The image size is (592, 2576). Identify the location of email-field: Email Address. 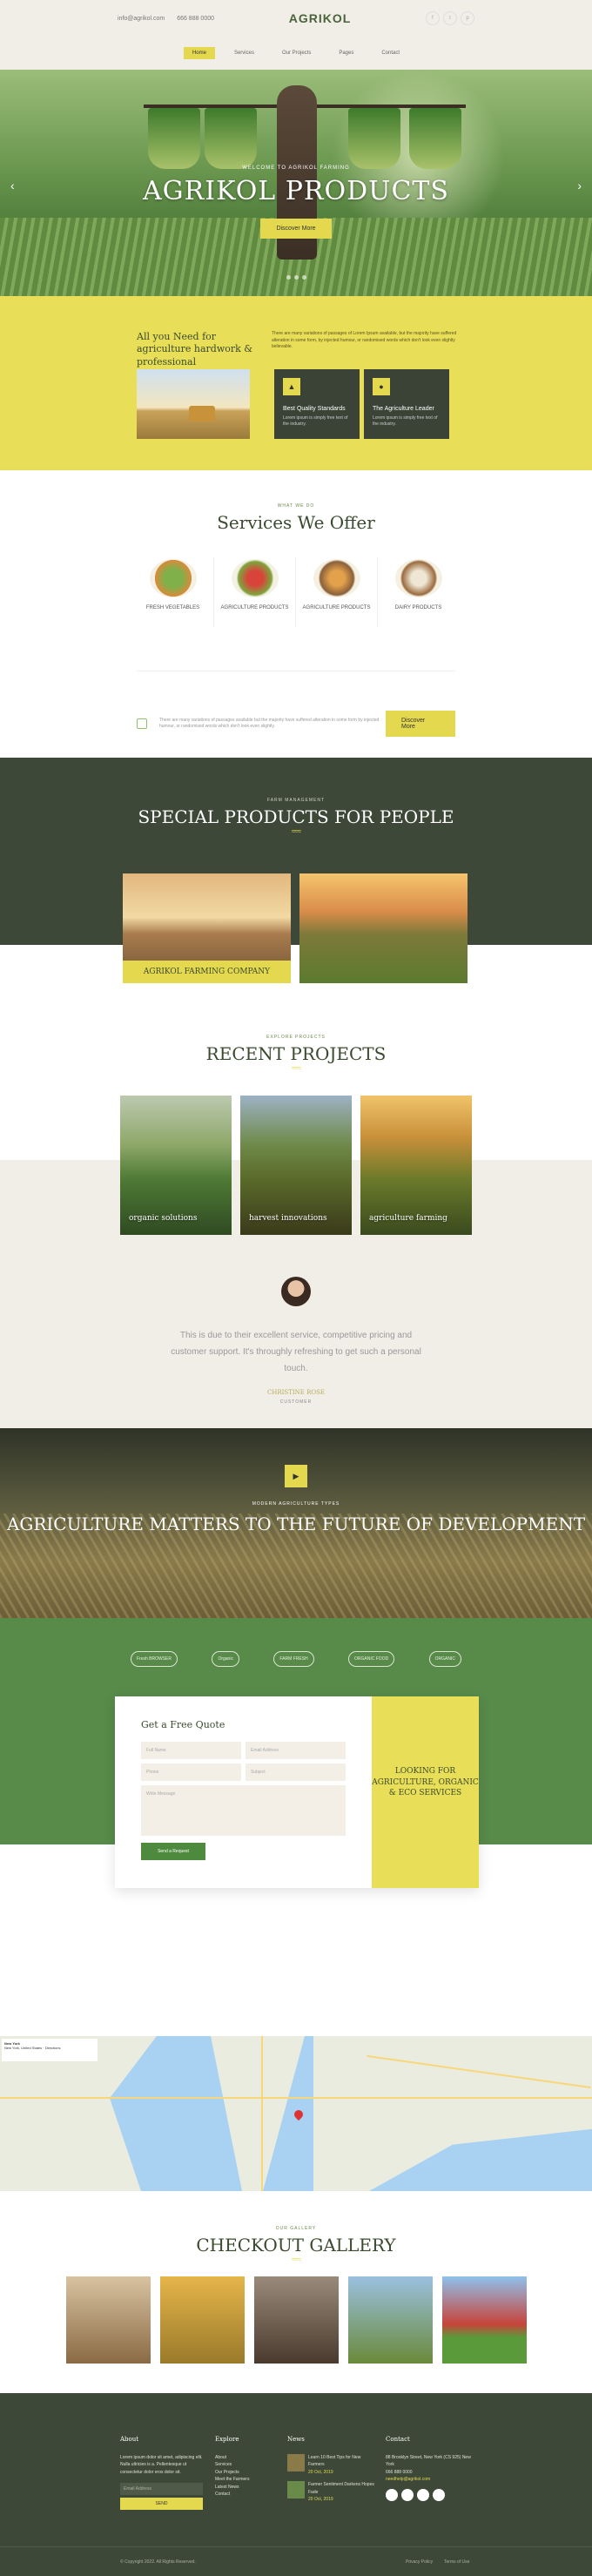
(296, 1750).